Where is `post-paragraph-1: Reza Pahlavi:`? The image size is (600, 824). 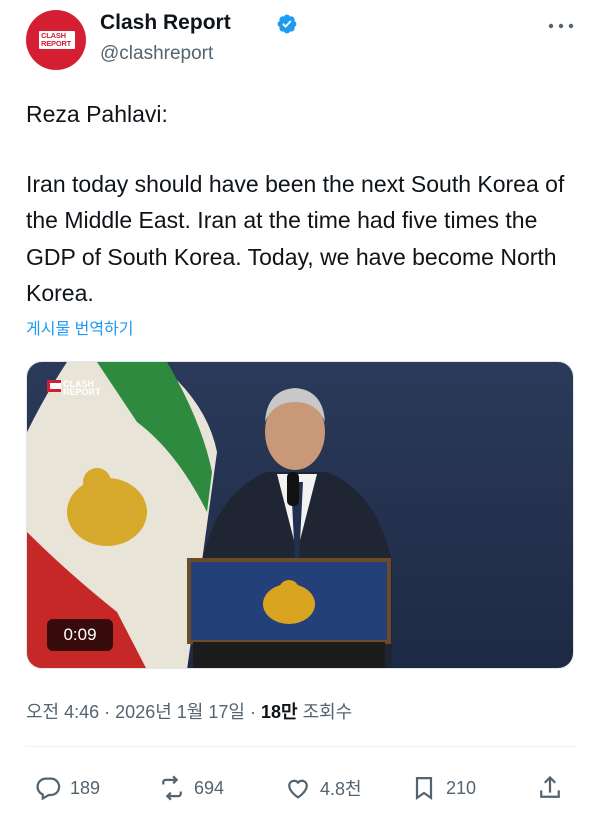 post-paragraph-1: Reza Pahlavi: is located at coordinates (97, 114).